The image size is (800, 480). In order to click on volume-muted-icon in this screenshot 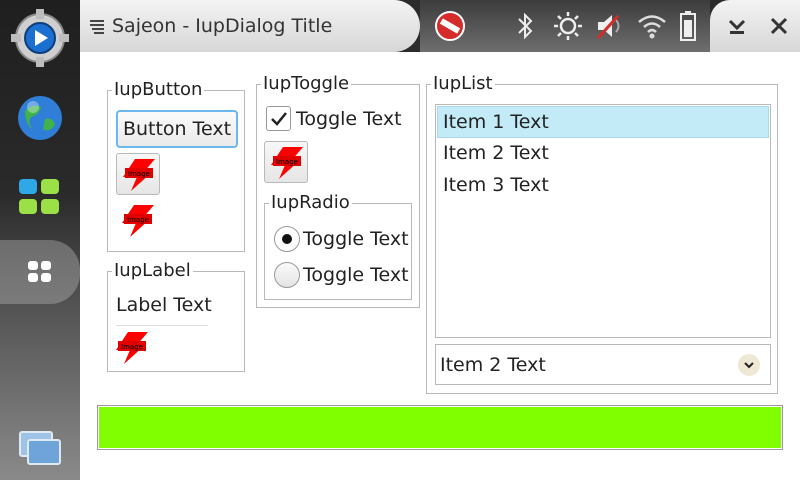, I will do `click(610, 26)`.